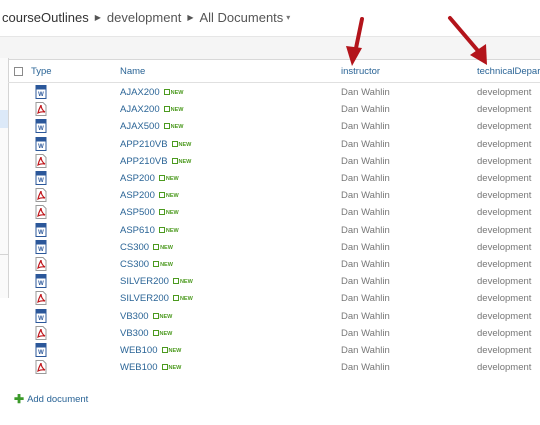 The width and height of the screenshot is (540, 425). I want to click on table-row: W WEB100 NEW Dan Wahlin development, so click(274, 351).